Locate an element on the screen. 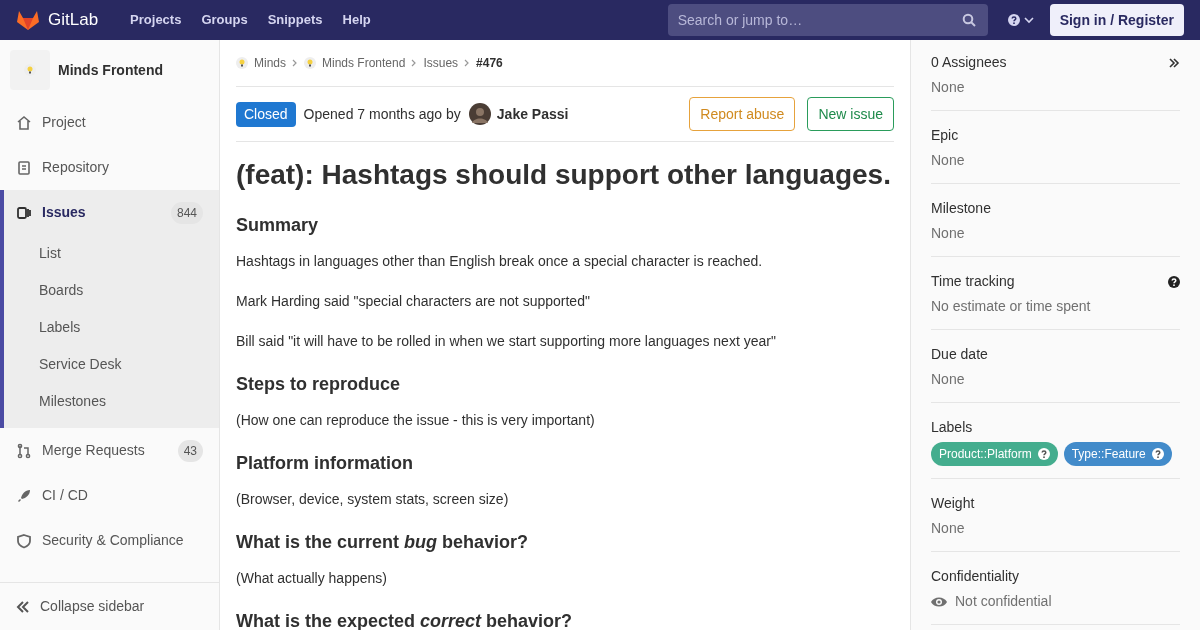  nav-link: Groups is located at coordinates (224, 20).